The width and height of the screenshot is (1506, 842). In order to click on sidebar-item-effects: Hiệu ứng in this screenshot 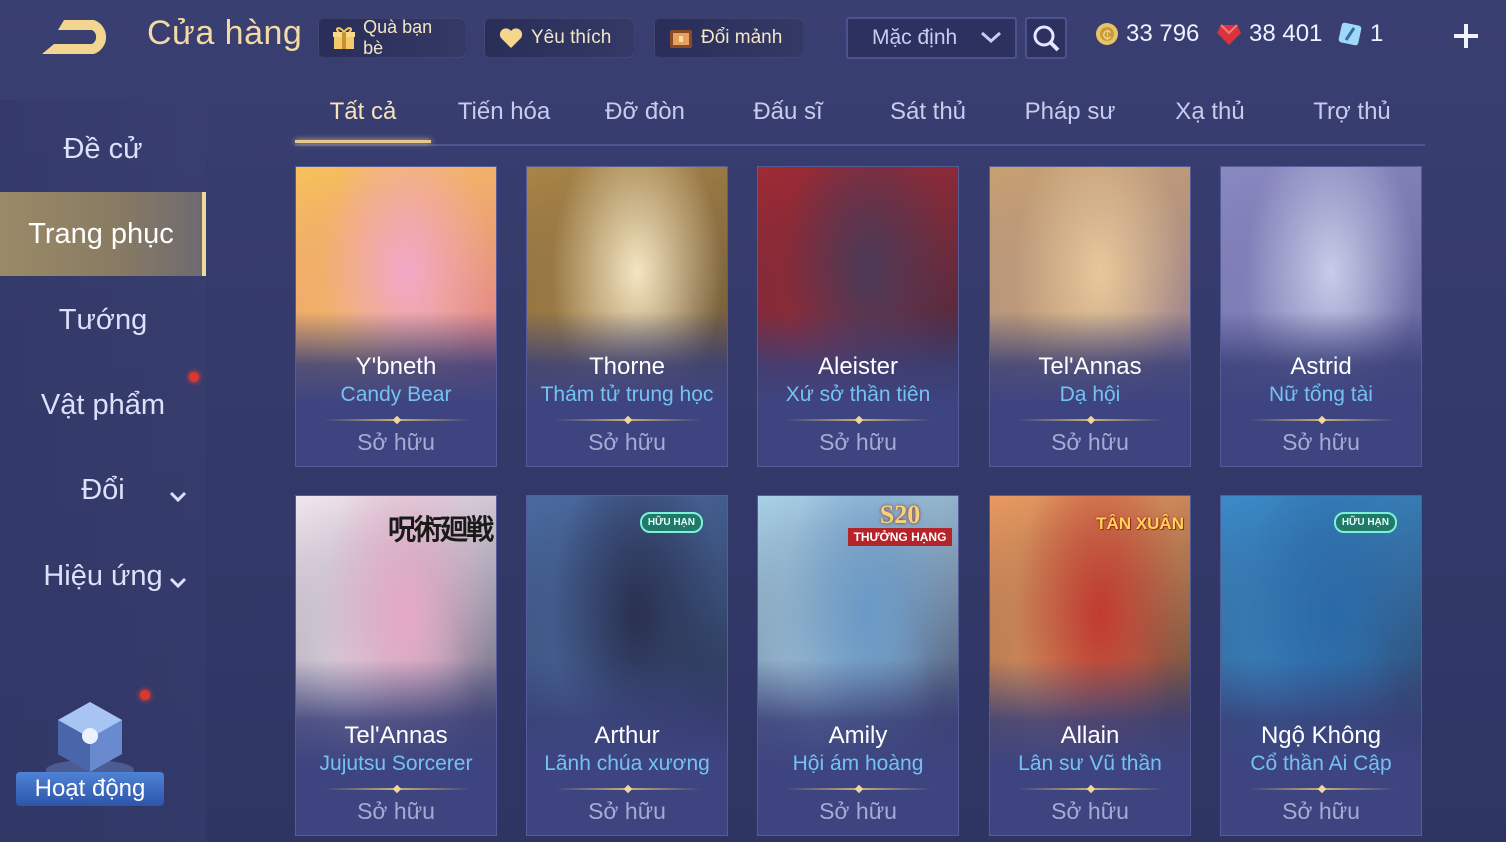, I will do `click(103, 576)`.